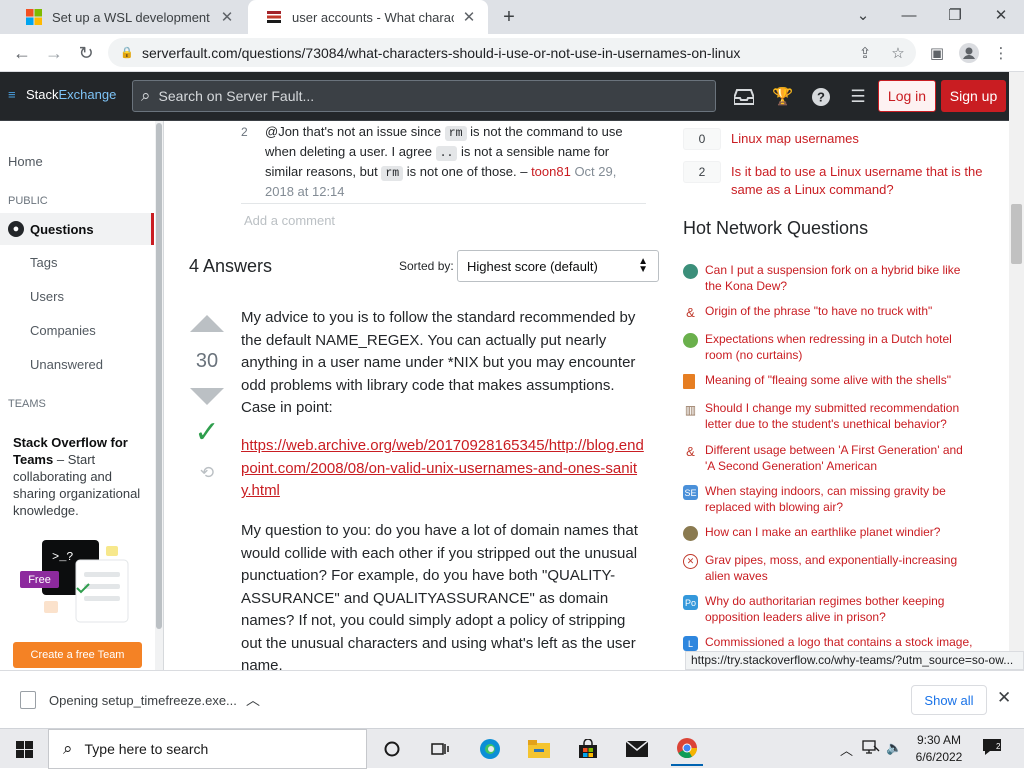 Image resolution: width=1024 pixels, height=769 pixels. Describe the element at coordinates (949, 700) in the screenshot. I see `show-all-button: Show all` at that location.